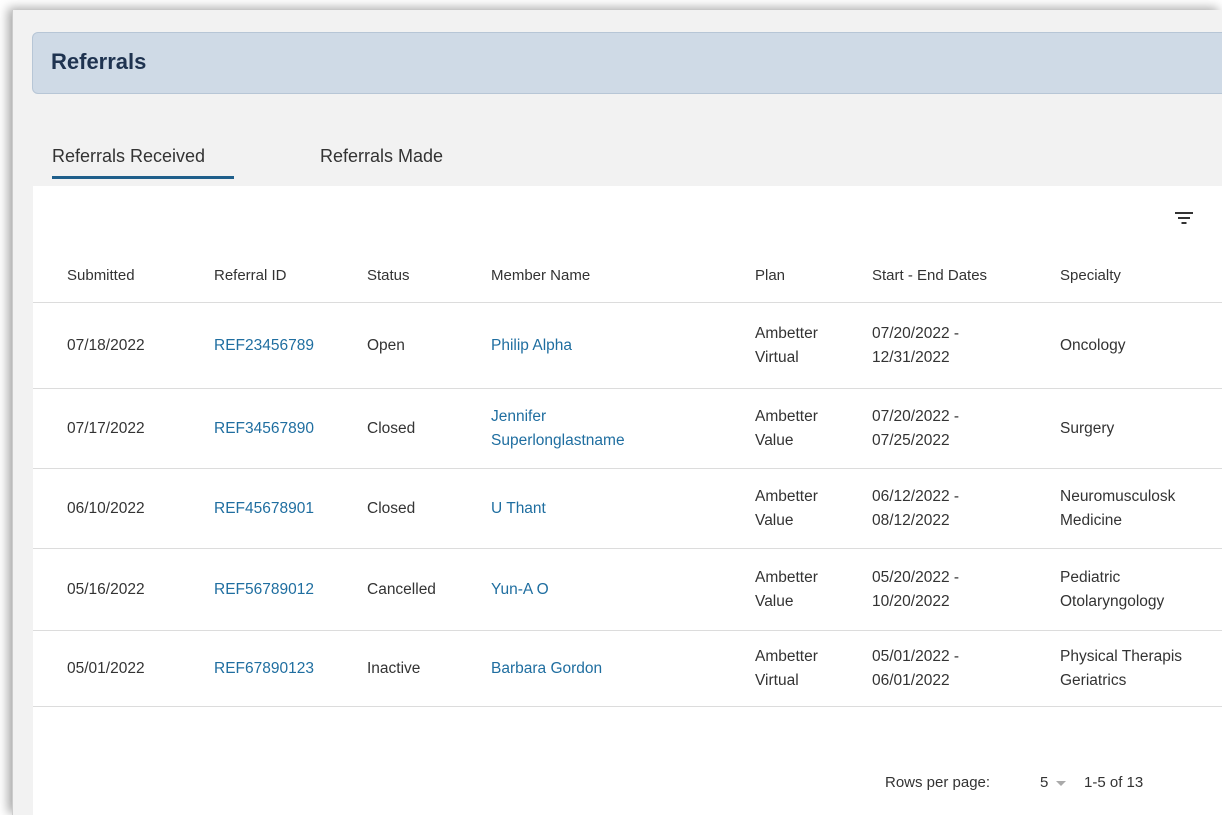 The height and width of the screenshot is (815, 1222). I want to click on date-line: 05/20/2022 -, so click(916, 577).